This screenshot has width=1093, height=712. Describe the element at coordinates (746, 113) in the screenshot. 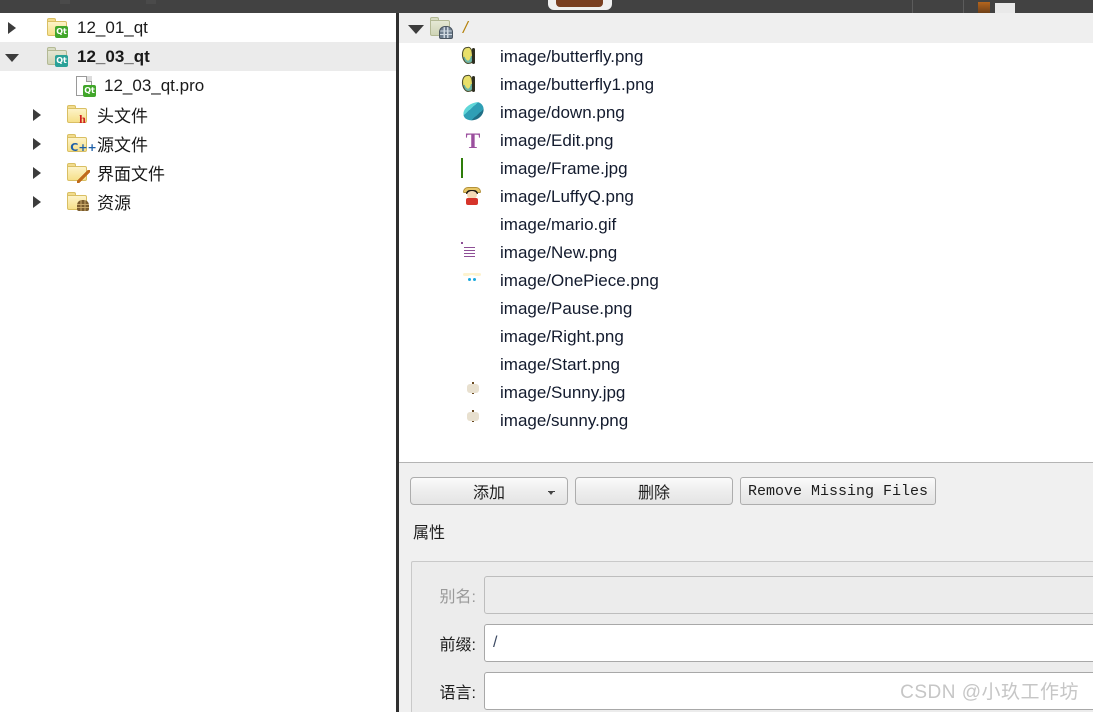

I see `resource-file-row: image/down.png` at that location.